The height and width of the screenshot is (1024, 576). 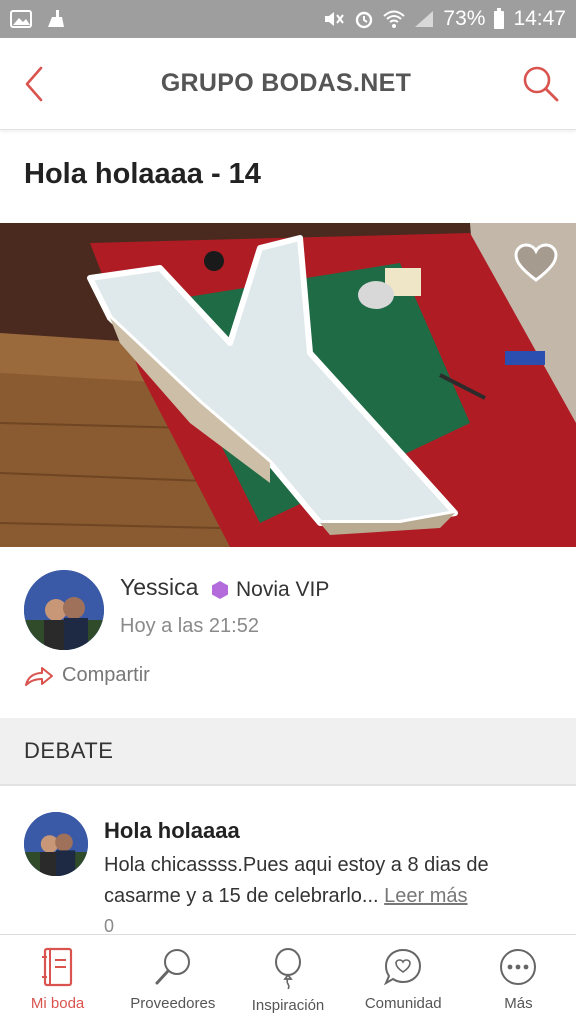 What do you see at coordinates (56, 18) in the screenshot?
I see `cleaner-icon` at bounding box center [56, 18].